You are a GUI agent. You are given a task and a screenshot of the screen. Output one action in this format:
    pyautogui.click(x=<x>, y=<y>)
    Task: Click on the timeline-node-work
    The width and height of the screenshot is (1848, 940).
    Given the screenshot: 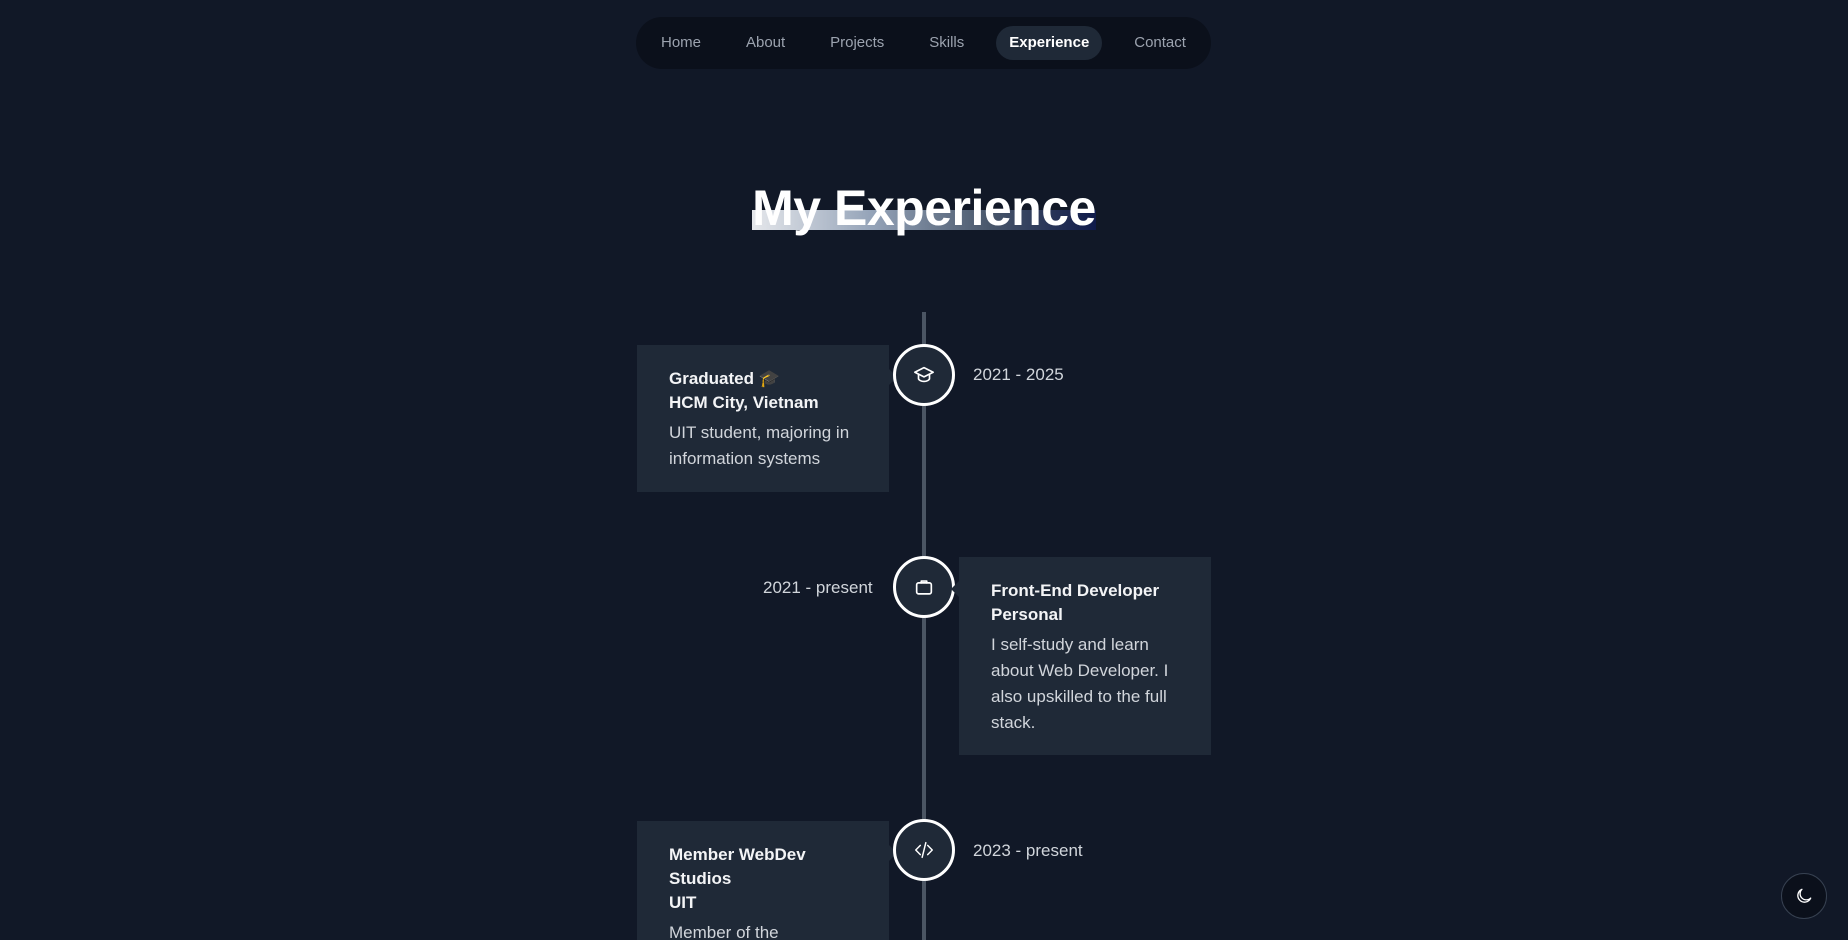 What is the action you would take?
    pyautogui.click(x=924, y=587)
    